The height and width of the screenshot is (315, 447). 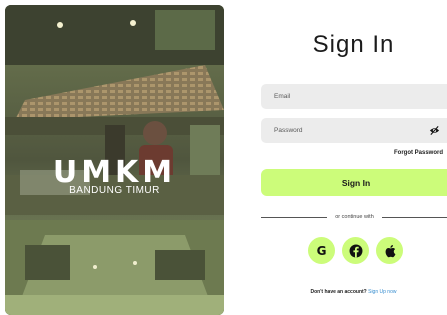 I want to click on sign-in-button: Sign In, so click(x=354, y=182).